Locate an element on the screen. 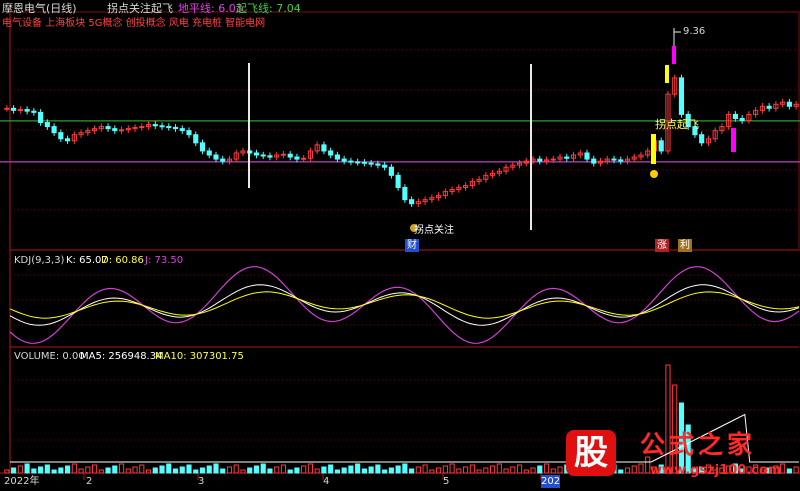  volume-ma5-label: MA5: 256948.34 is located at coordinates (121, 356).